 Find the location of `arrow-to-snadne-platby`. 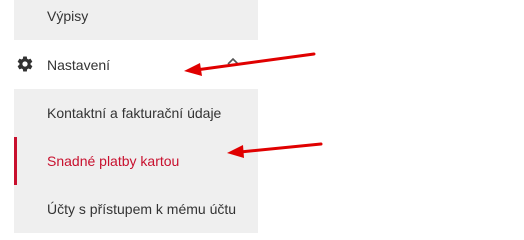

arrow-to-snadne-platby is located at coordinates (275, 150).